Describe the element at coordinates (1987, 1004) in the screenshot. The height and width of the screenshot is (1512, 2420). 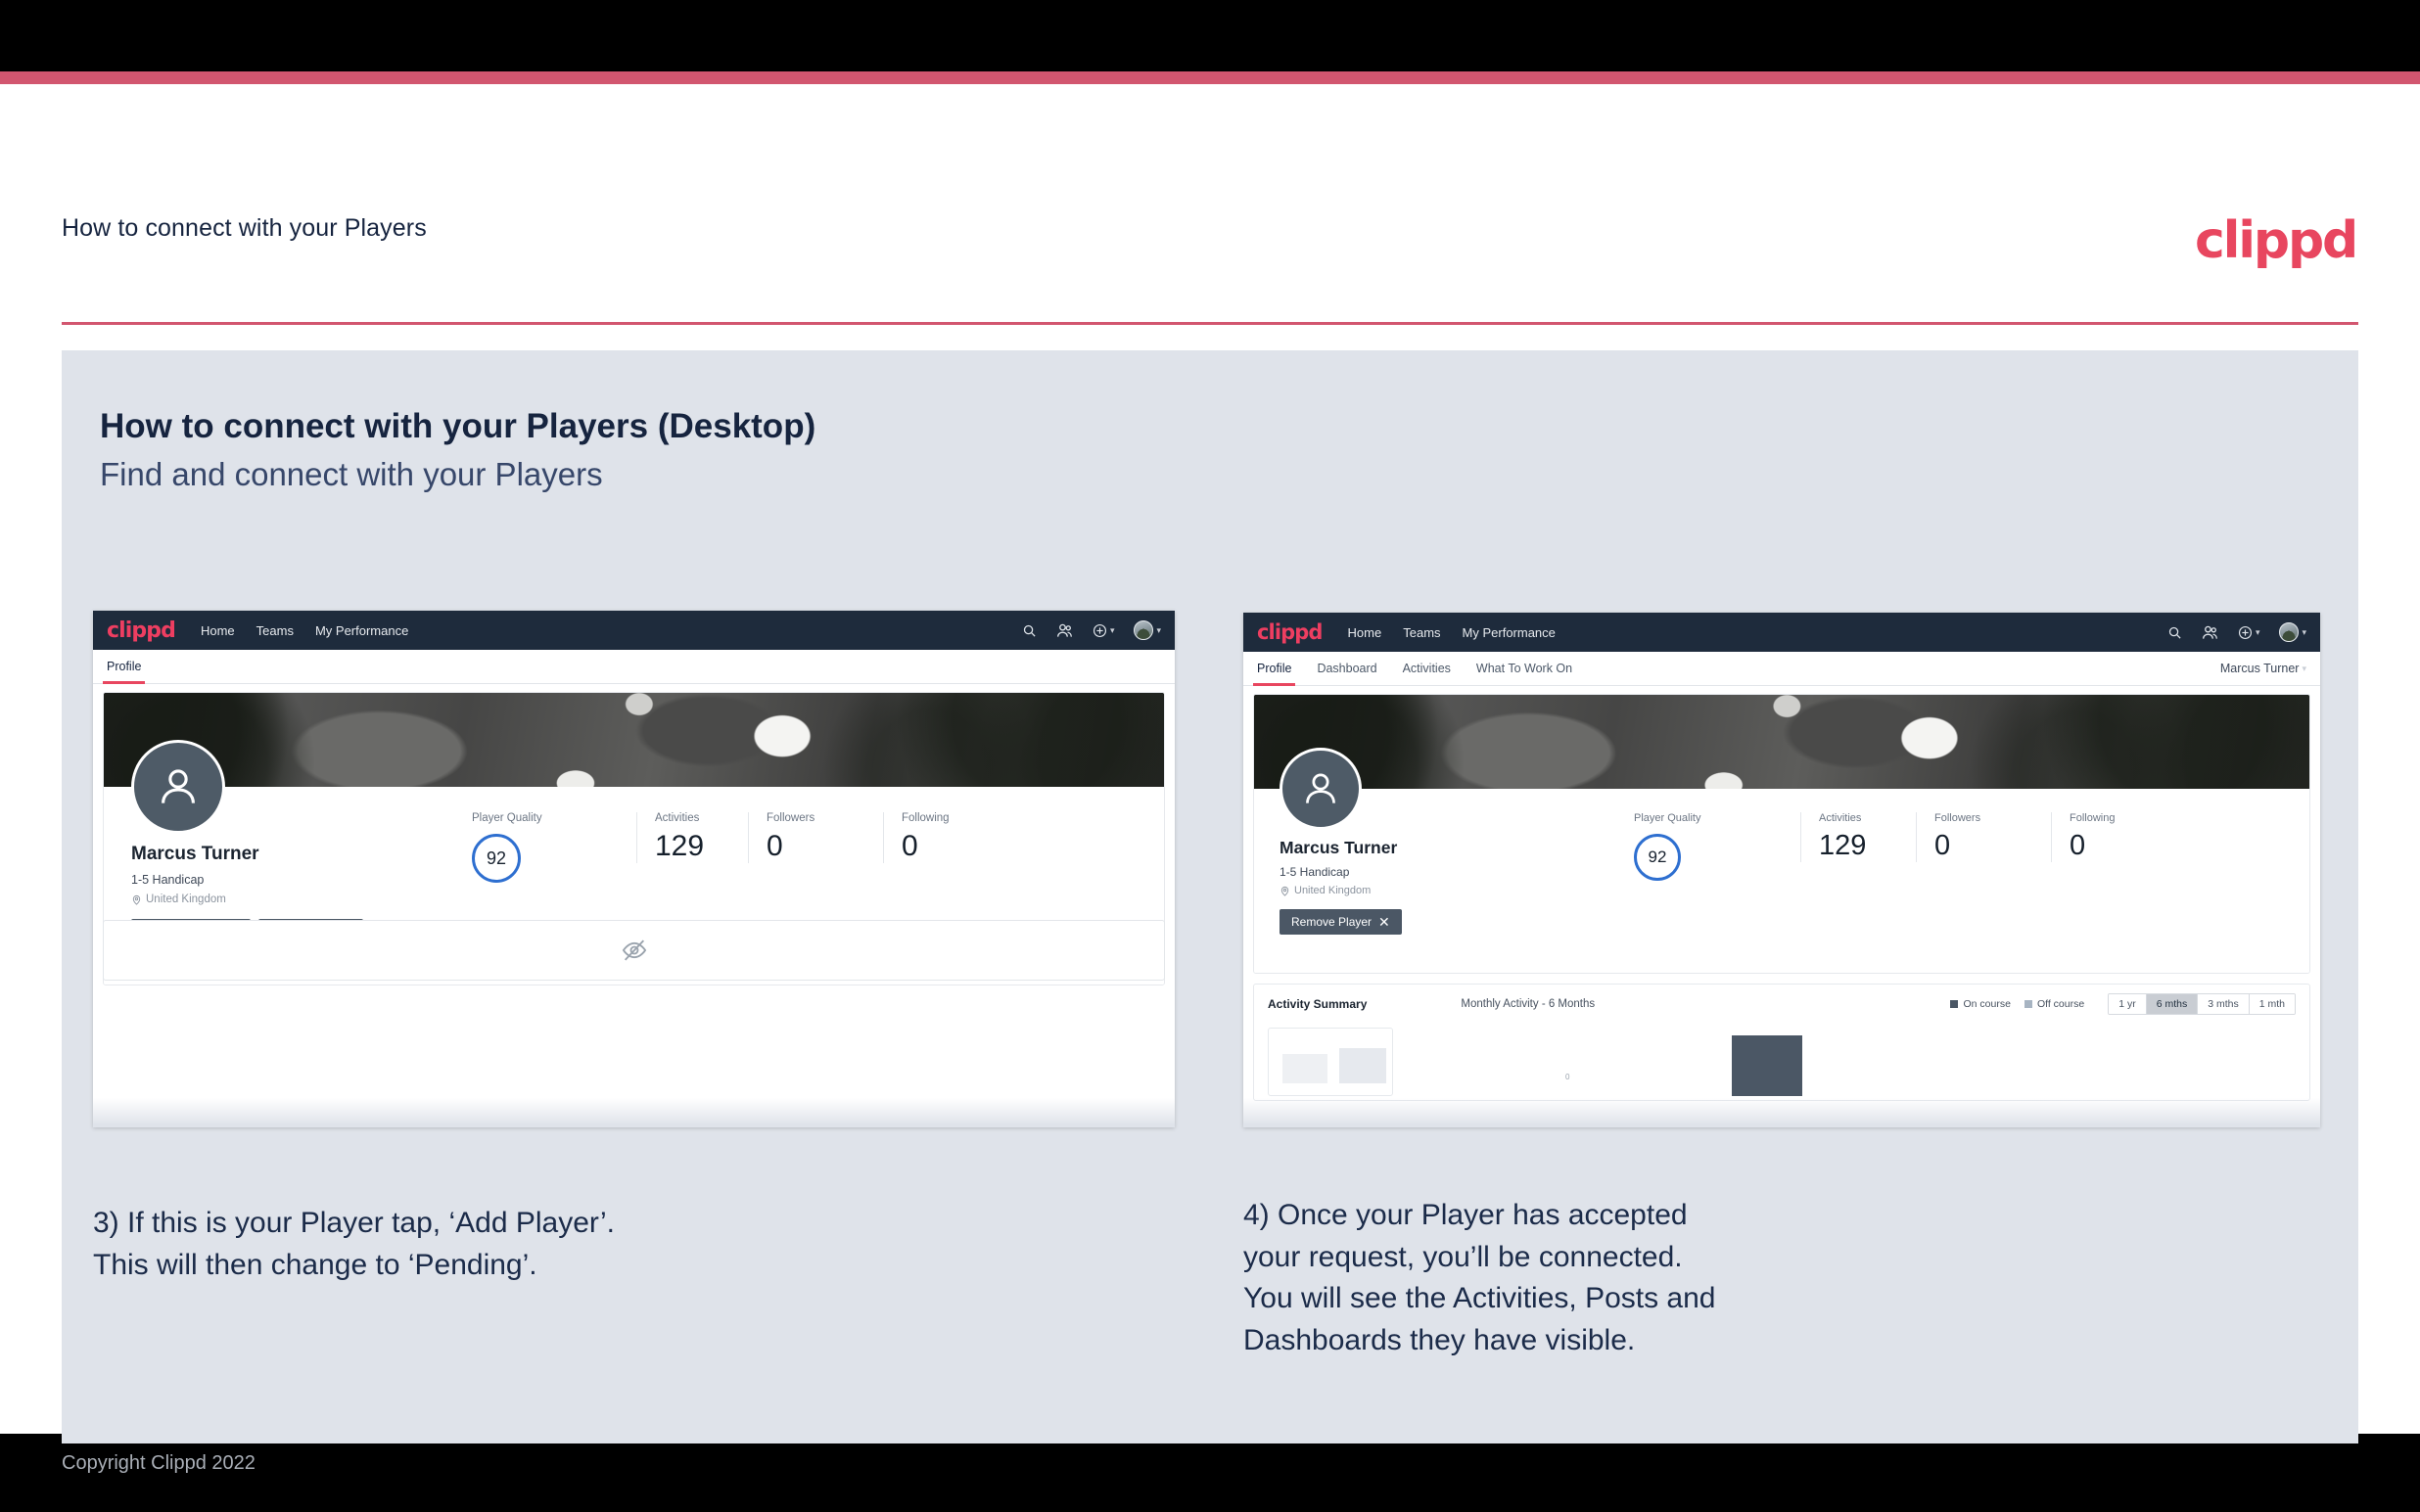
I see `legend-label: On course` at that location.